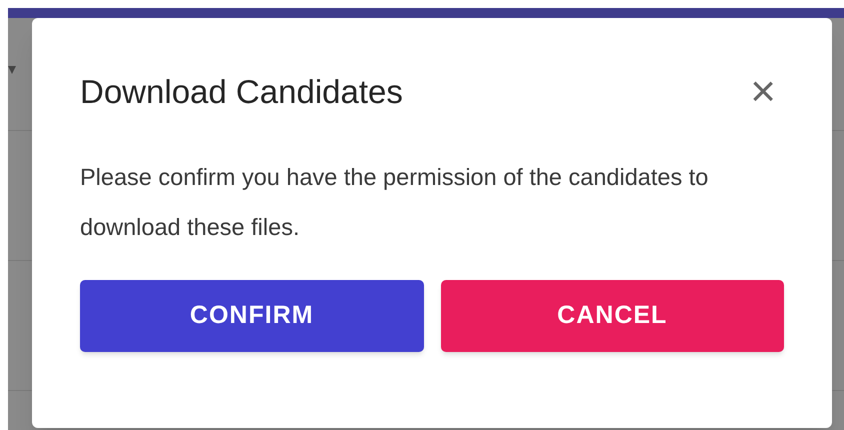 The width and height of the screenshot is (844, 430). I want to click on caret-icon, so click(12, 71).